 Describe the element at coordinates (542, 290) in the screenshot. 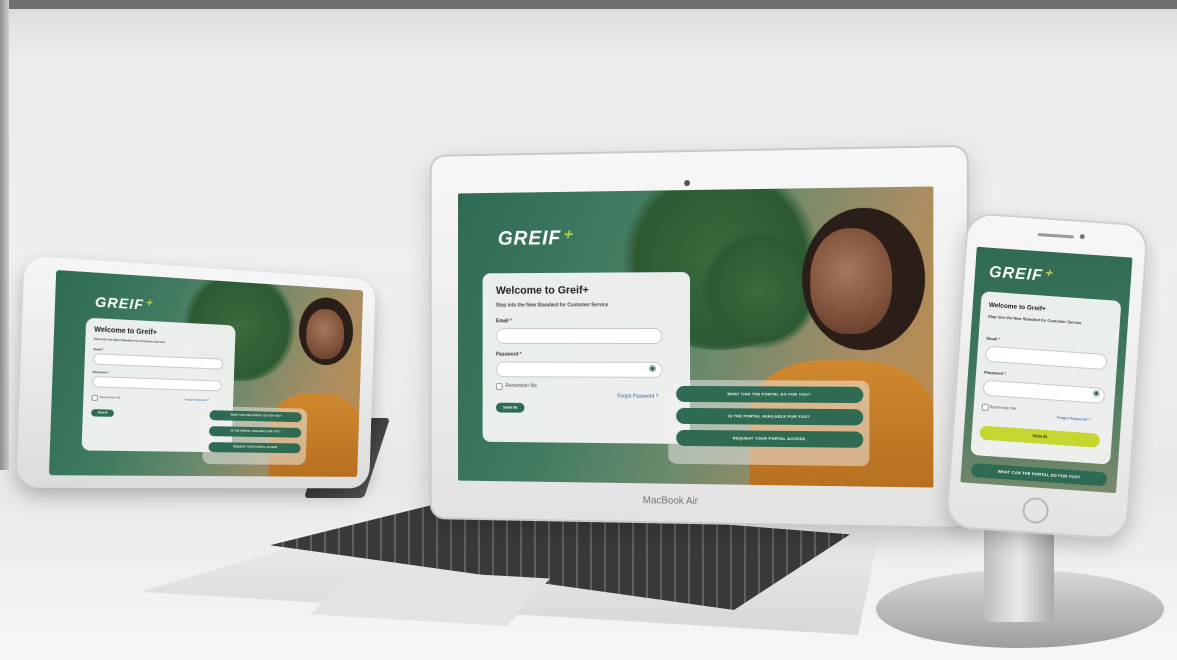

I see `laptop-login-title: Welcome to Greif+` at that location.